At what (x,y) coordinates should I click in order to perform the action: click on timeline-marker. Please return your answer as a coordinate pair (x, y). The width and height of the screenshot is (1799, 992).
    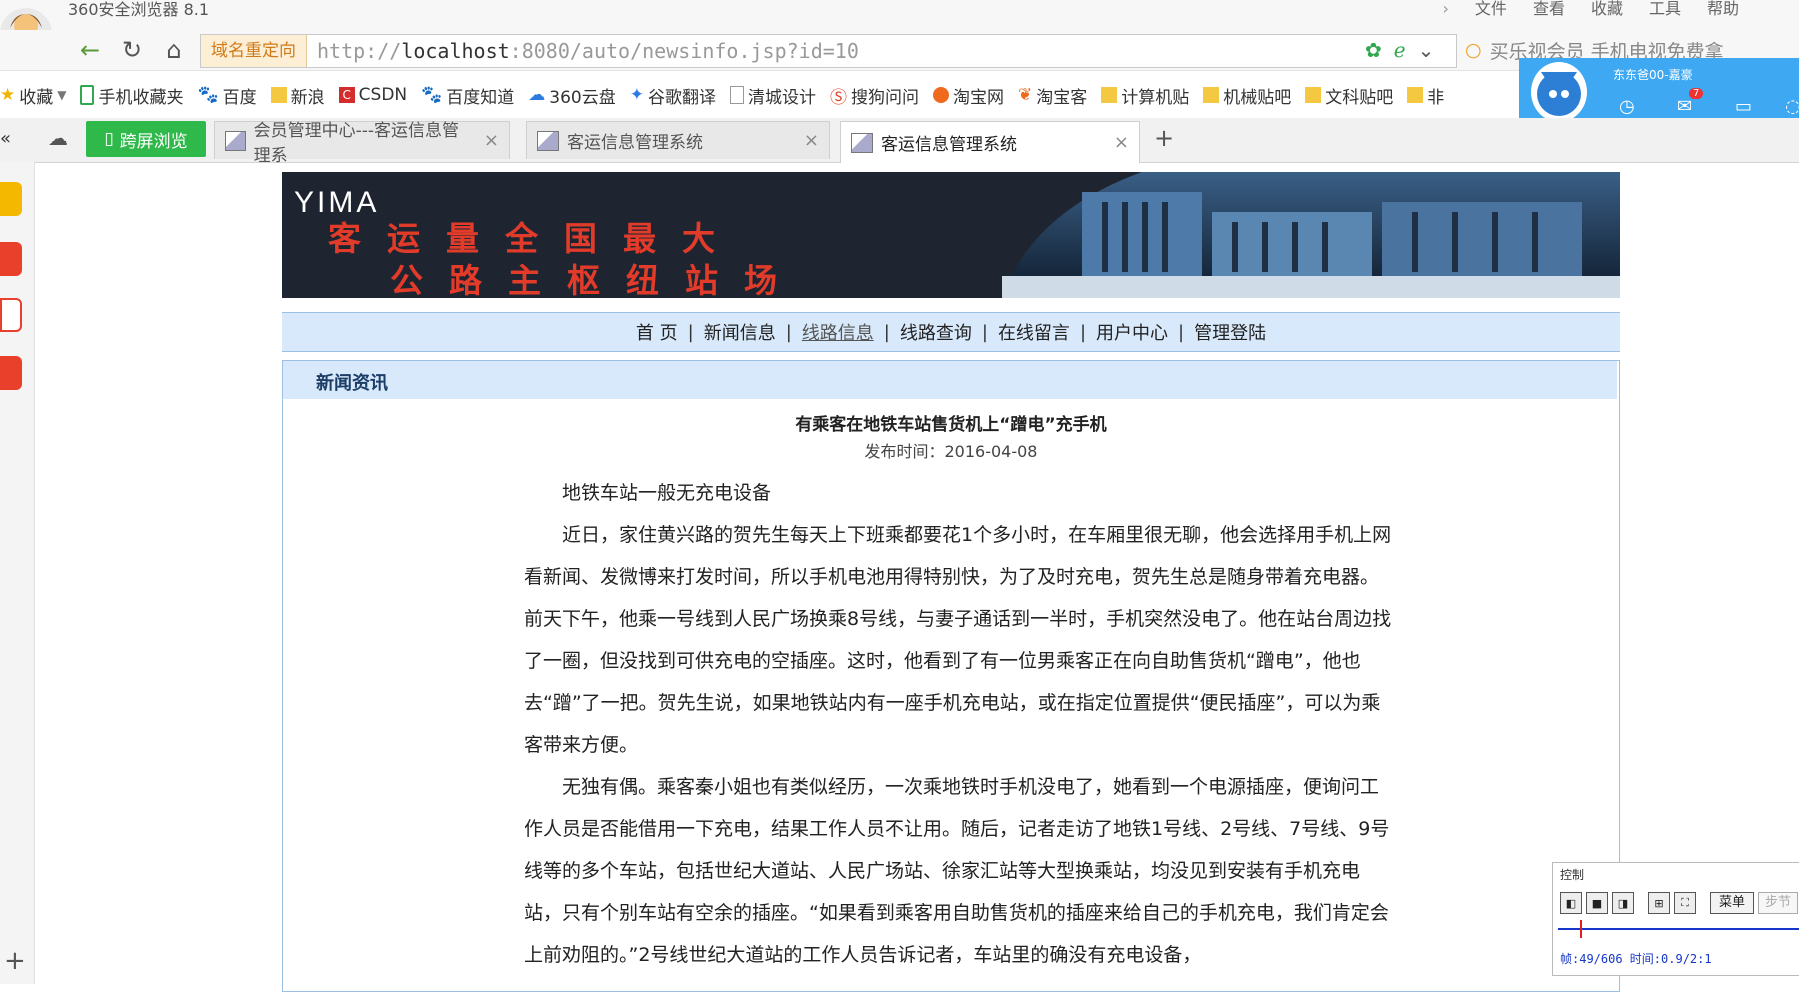
    Looking at the image, I should click on (1581, 929).